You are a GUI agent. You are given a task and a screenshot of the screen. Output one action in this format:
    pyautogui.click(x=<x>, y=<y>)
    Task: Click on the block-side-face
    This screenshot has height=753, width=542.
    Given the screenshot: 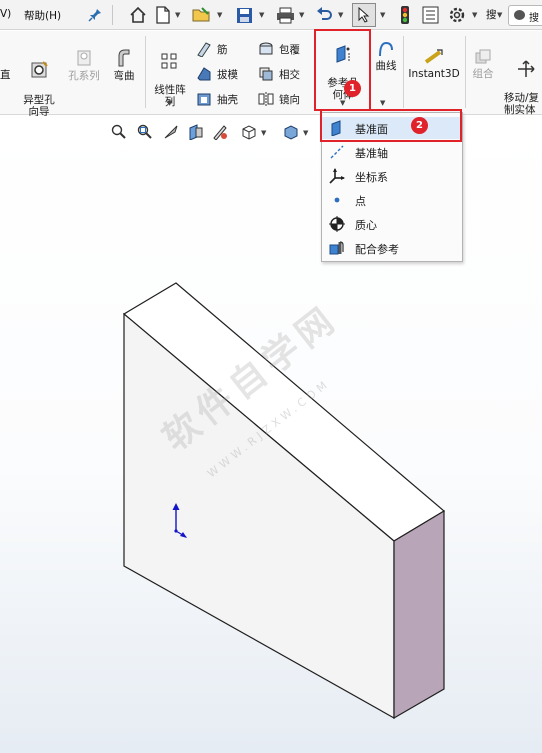 What is the action you would take?
    pyautogui.click(x=419, y=614)
    